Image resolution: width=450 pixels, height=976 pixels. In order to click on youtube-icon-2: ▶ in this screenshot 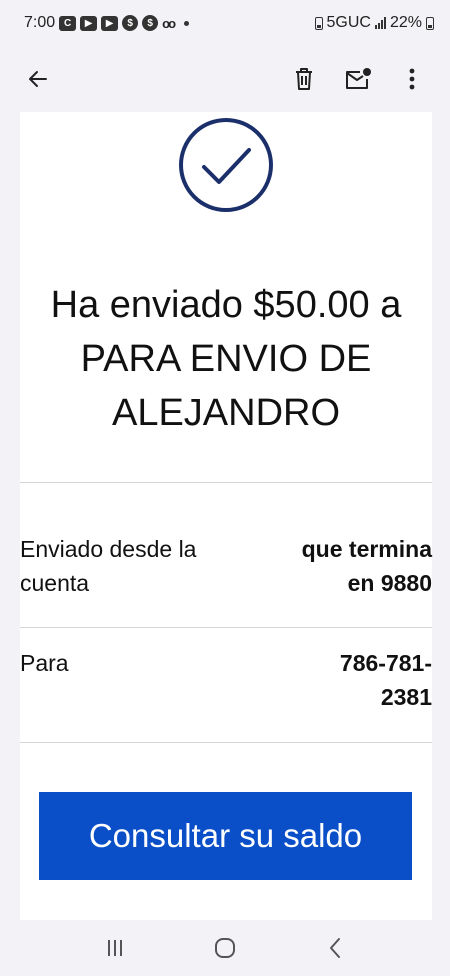, I will do `click(110, 23)`.